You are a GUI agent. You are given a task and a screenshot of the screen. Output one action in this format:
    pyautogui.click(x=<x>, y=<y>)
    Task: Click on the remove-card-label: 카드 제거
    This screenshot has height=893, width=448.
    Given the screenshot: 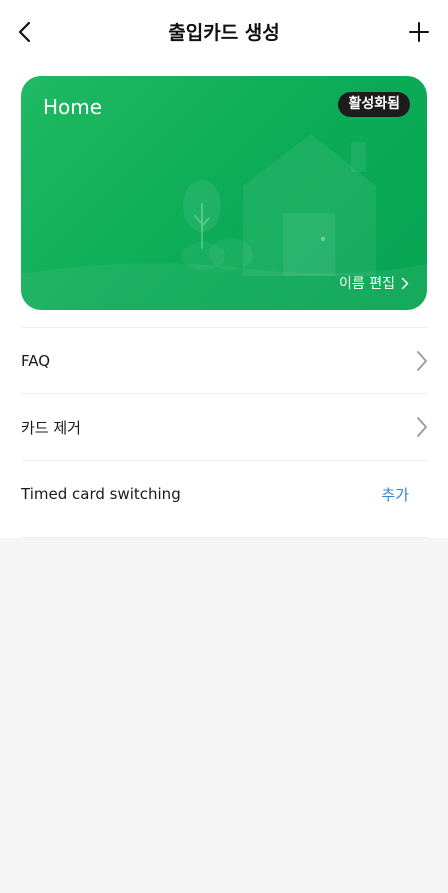 What is the action you would take?
    pyautogui.click(x=51, y=427)
    